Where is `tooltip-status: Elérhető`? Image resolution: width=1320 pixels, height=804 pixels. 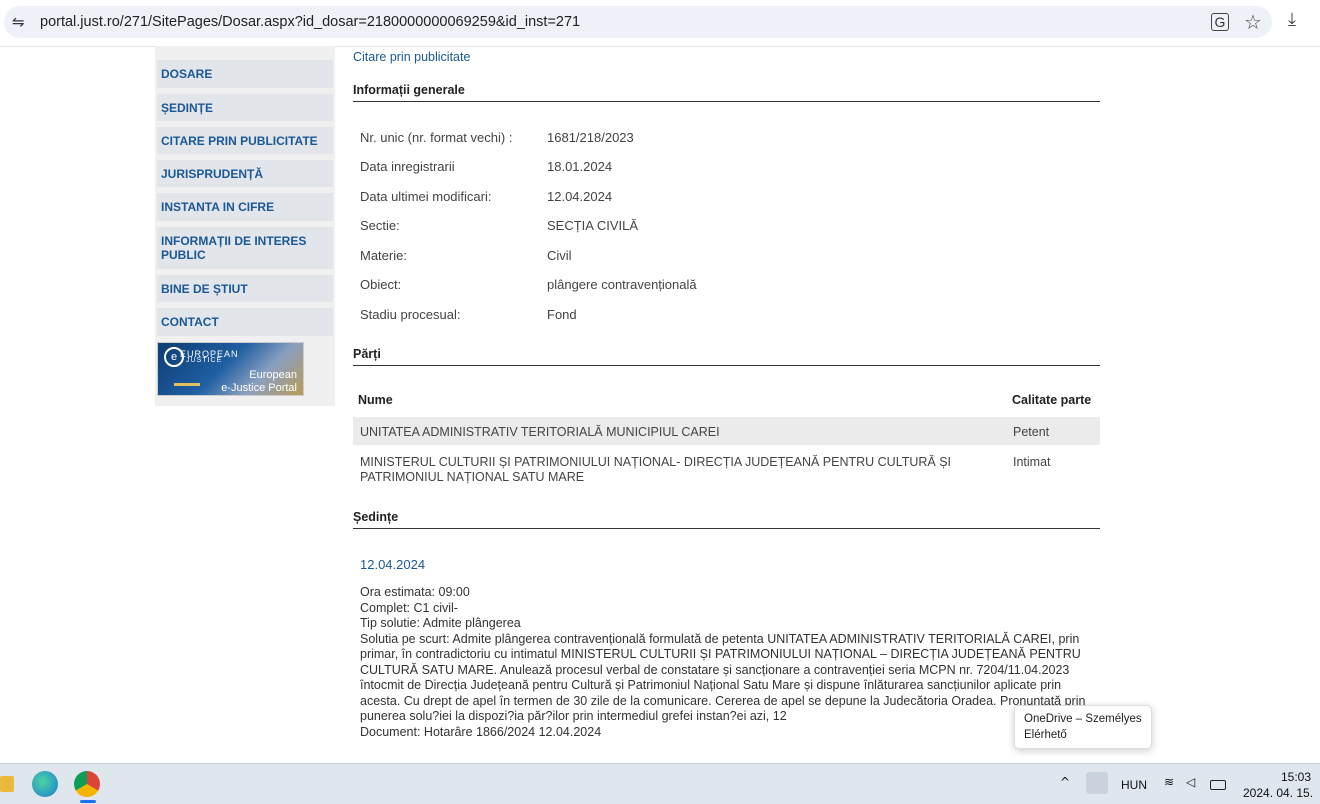
tooltip-status: Elérhető is located at coordinates (1045, 735).